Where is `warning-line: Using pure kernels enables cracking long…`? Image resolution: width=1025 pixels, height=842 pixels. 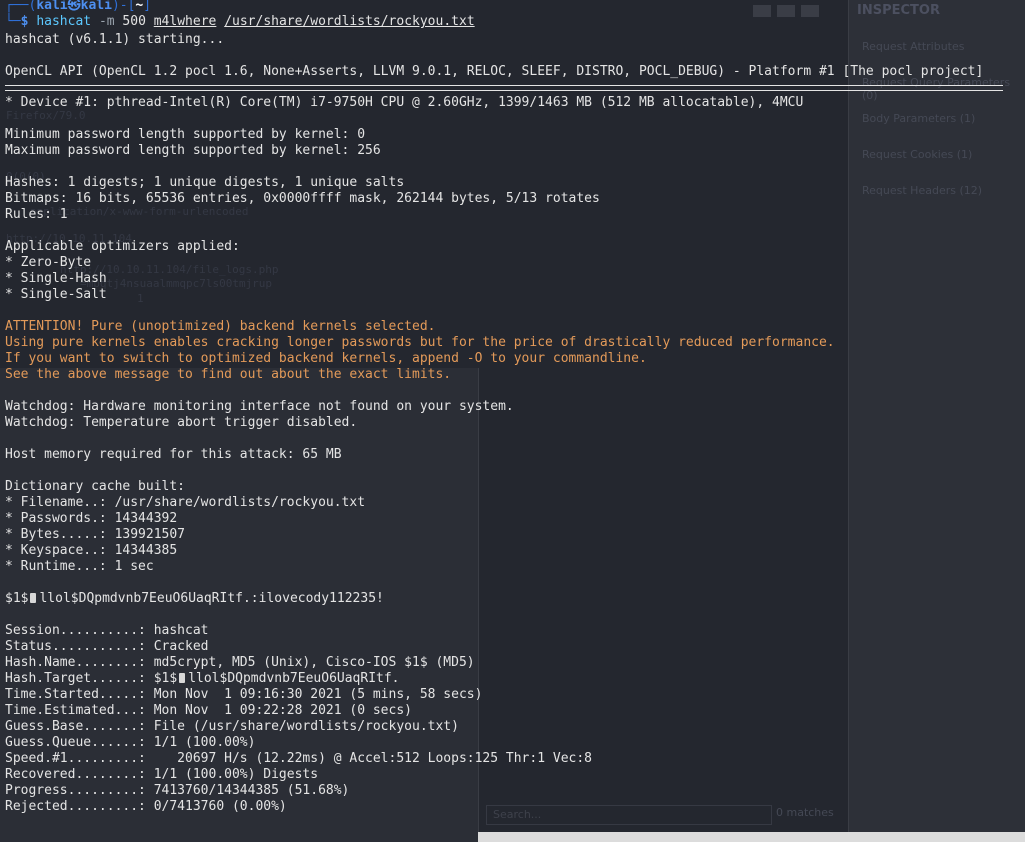
warning-line: Using pure kernels enables cracking long… is located at coordinates (420, 342).